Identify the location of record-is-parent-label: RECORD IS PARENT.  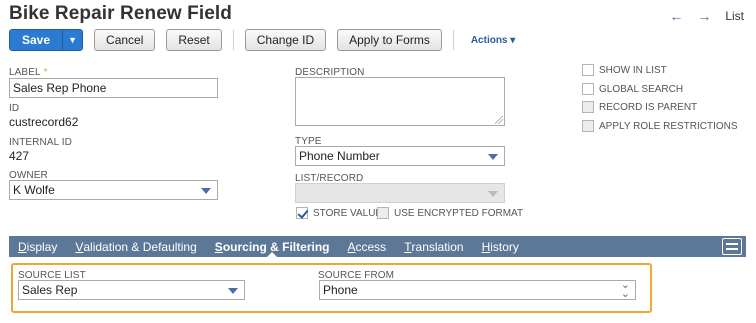
(648, 107).